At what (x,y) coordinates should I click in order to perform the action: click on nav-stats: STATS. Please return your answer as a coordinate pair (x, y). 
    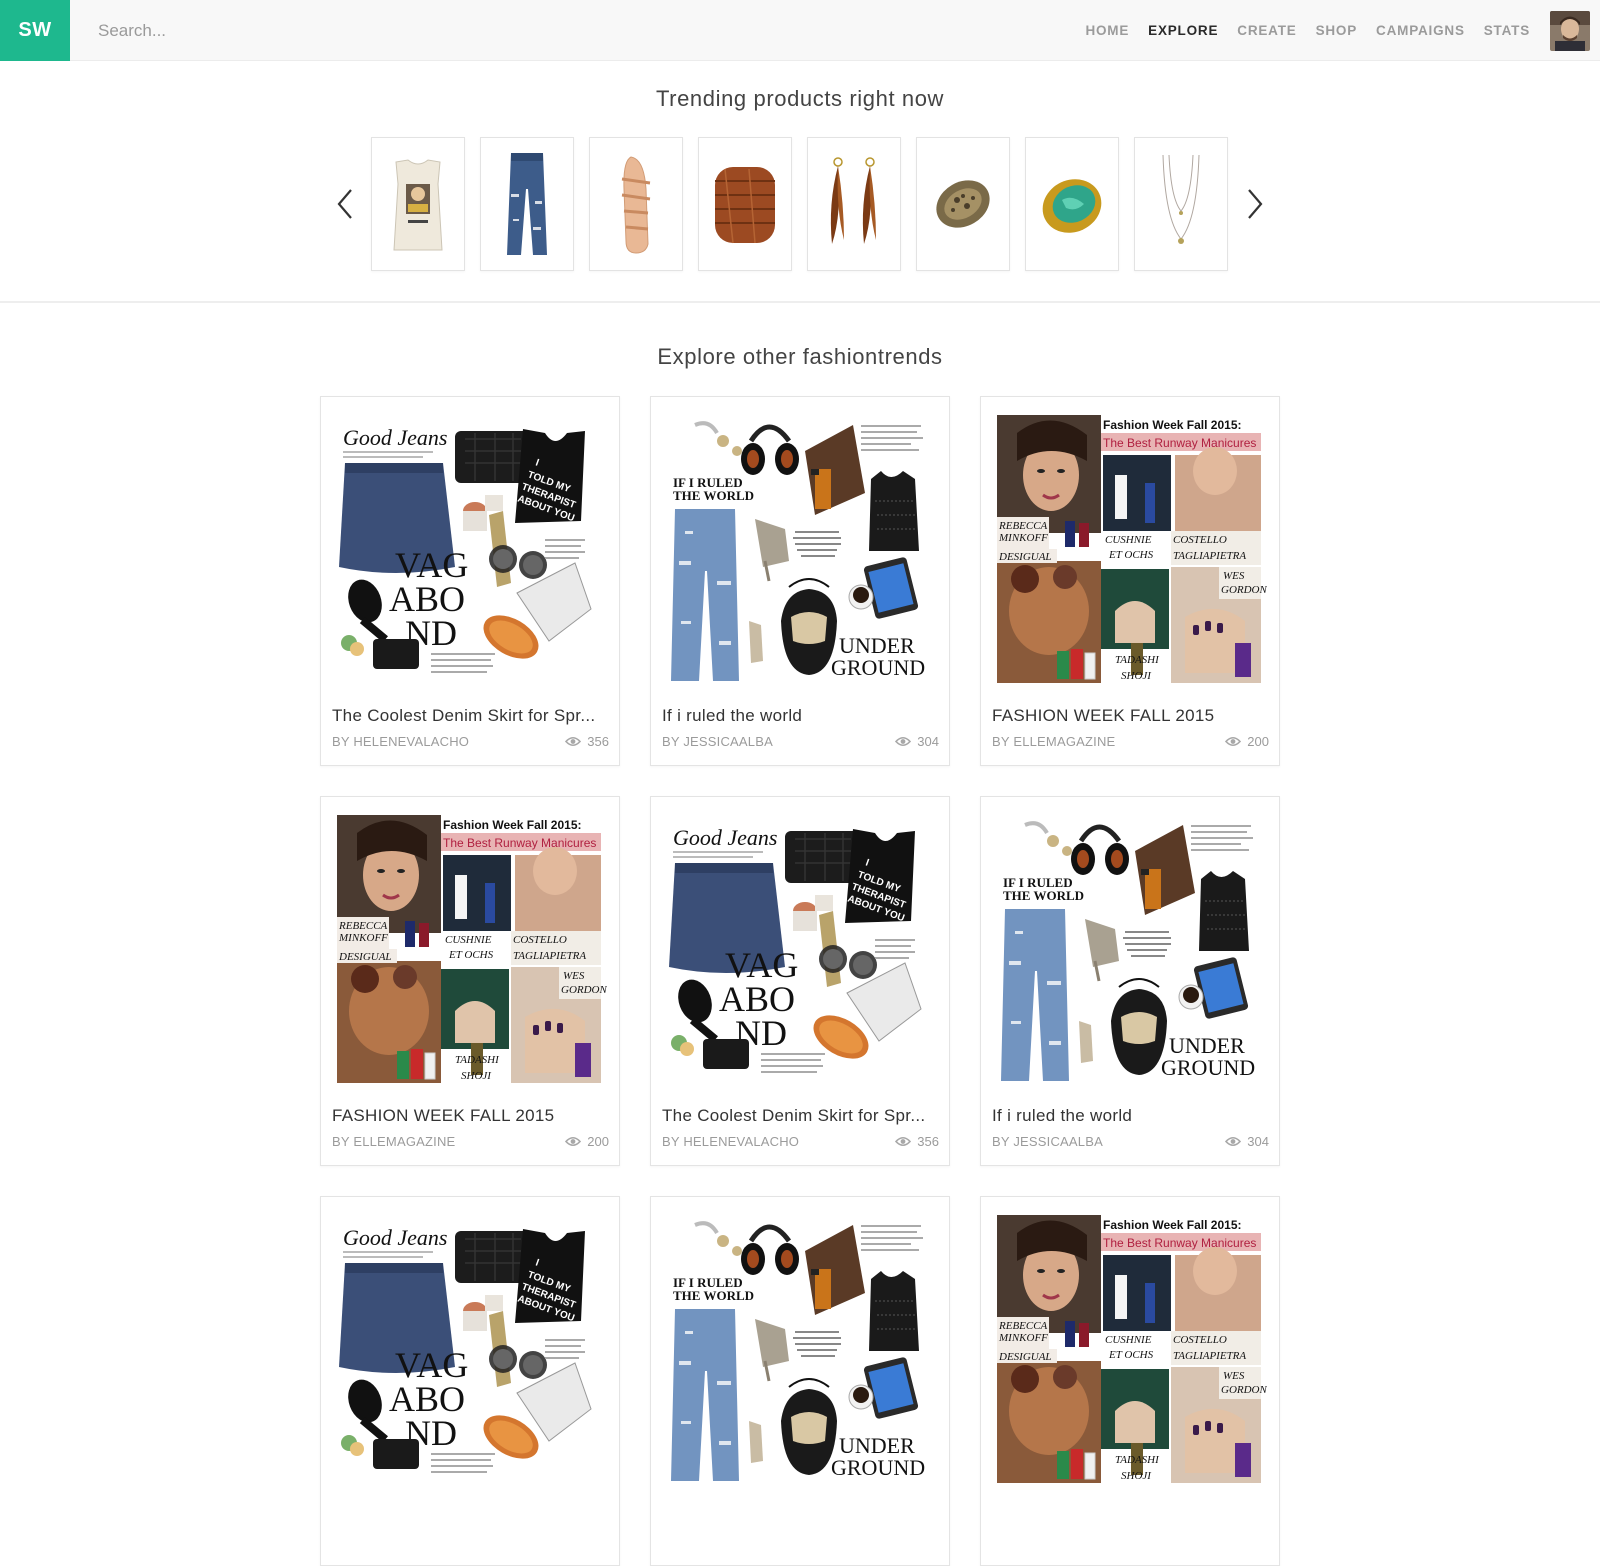
    Looking at the image, I should click on (1507, 30).